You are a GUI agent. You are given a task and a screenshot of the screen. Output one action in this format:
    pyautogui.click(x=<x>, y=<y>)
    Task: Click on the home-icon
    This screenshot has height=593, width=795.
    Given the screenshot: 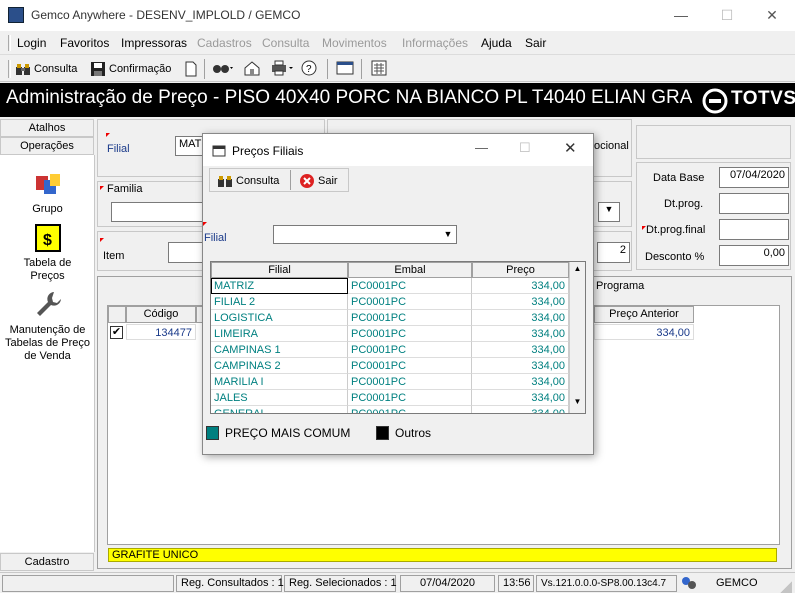 What is the action you would take?
    pyautogui.click(x=252, y=68)
    